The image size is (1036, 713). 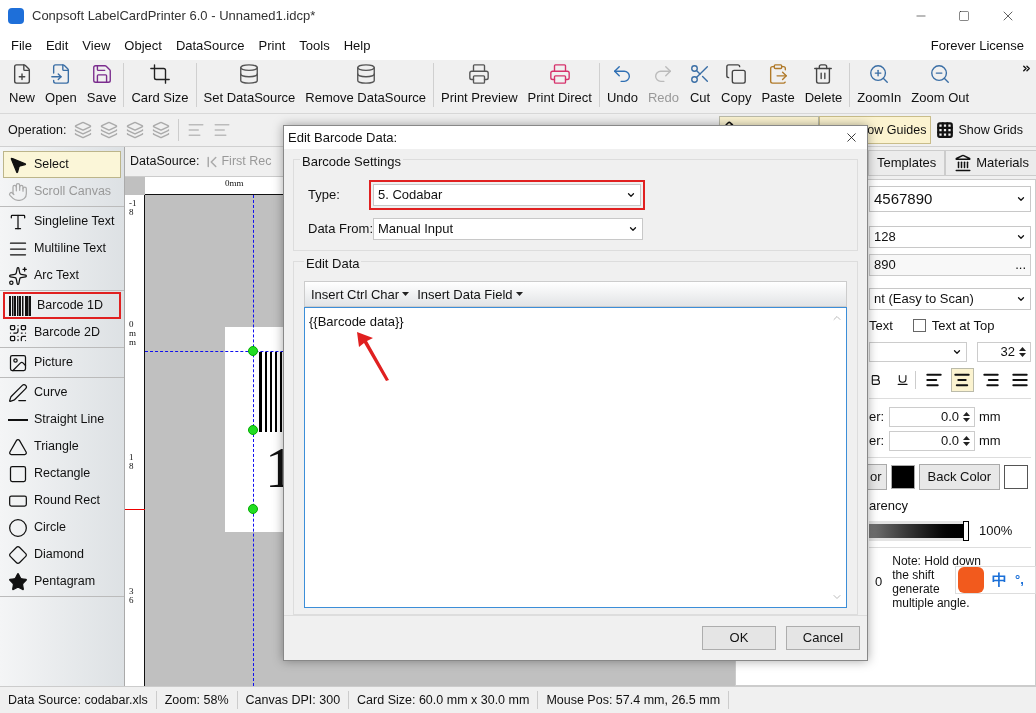 What do you see at coordinates (950, 237) in the screenshot?
I see `type-combo: 128` at bounding box center [950, 237].